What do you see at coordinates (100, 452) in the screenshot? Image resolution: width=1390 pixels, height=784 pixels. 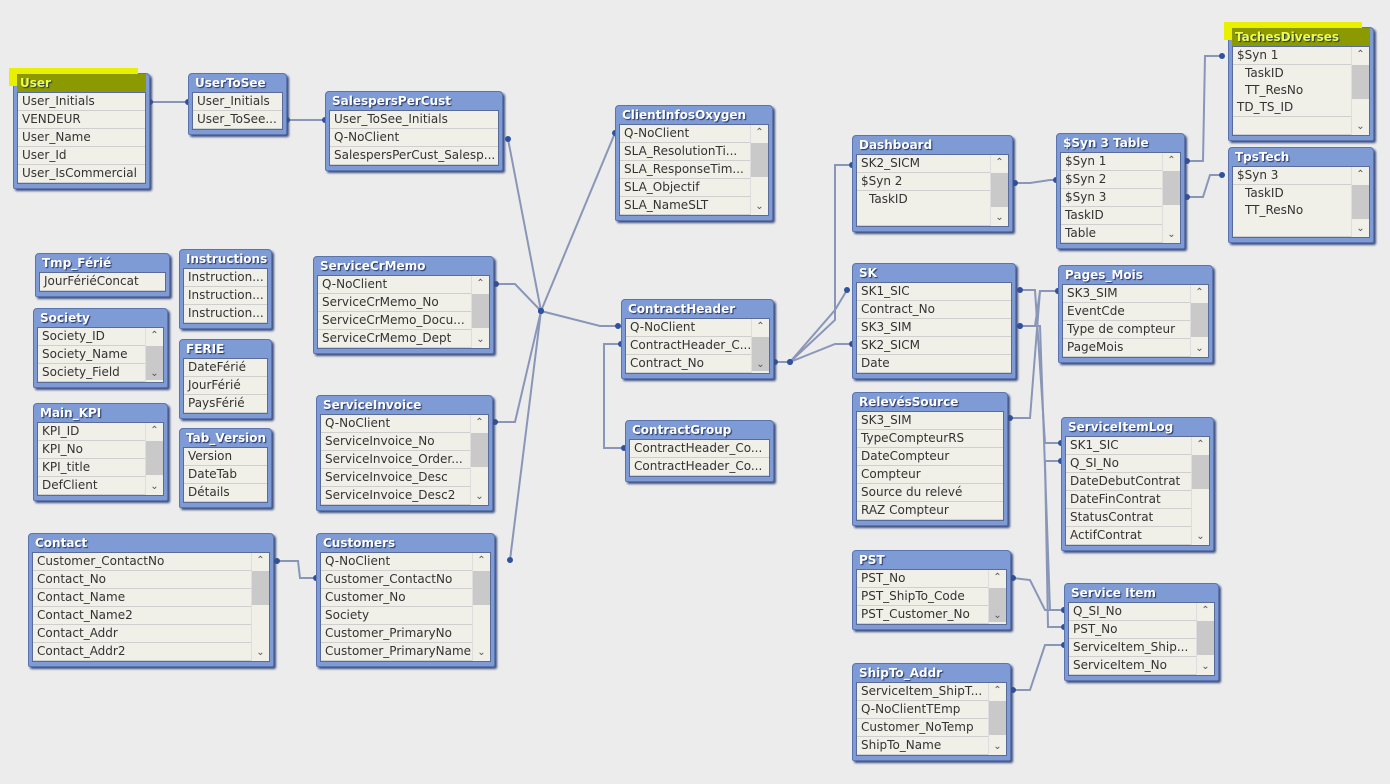 I see `table-main-kpi: Main_KPI KPI_ID KPI_No KPI_title DefClient ⌃ ⌄` at bounding box center [100, 452].